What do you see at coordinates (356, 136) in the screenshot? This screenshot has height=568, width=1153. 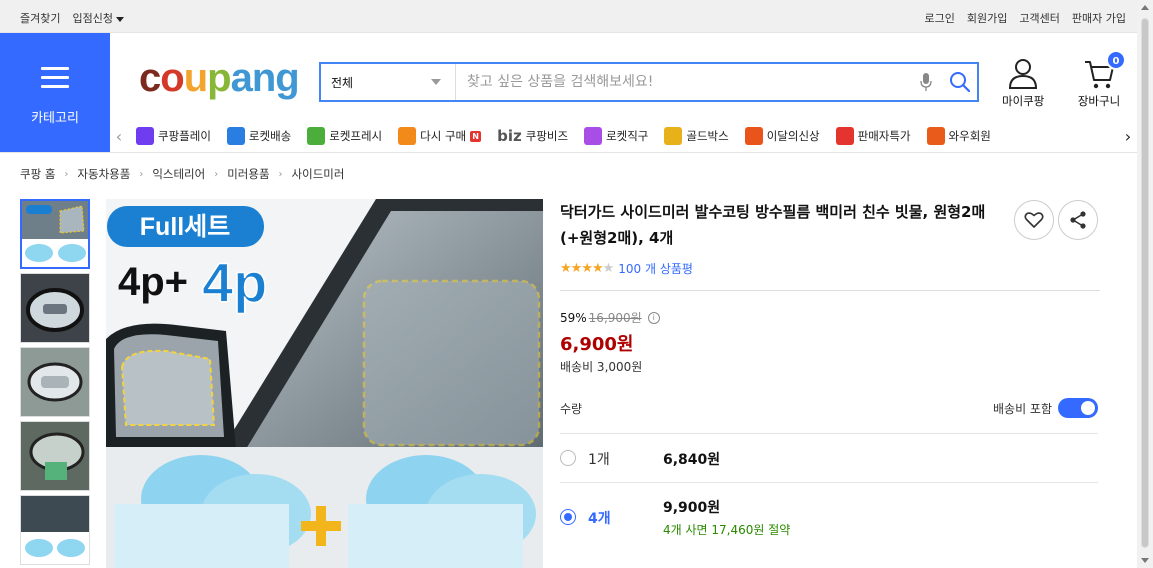 I see `quick-nav-label: 로켓프레시` at bounding box center [356, 136].